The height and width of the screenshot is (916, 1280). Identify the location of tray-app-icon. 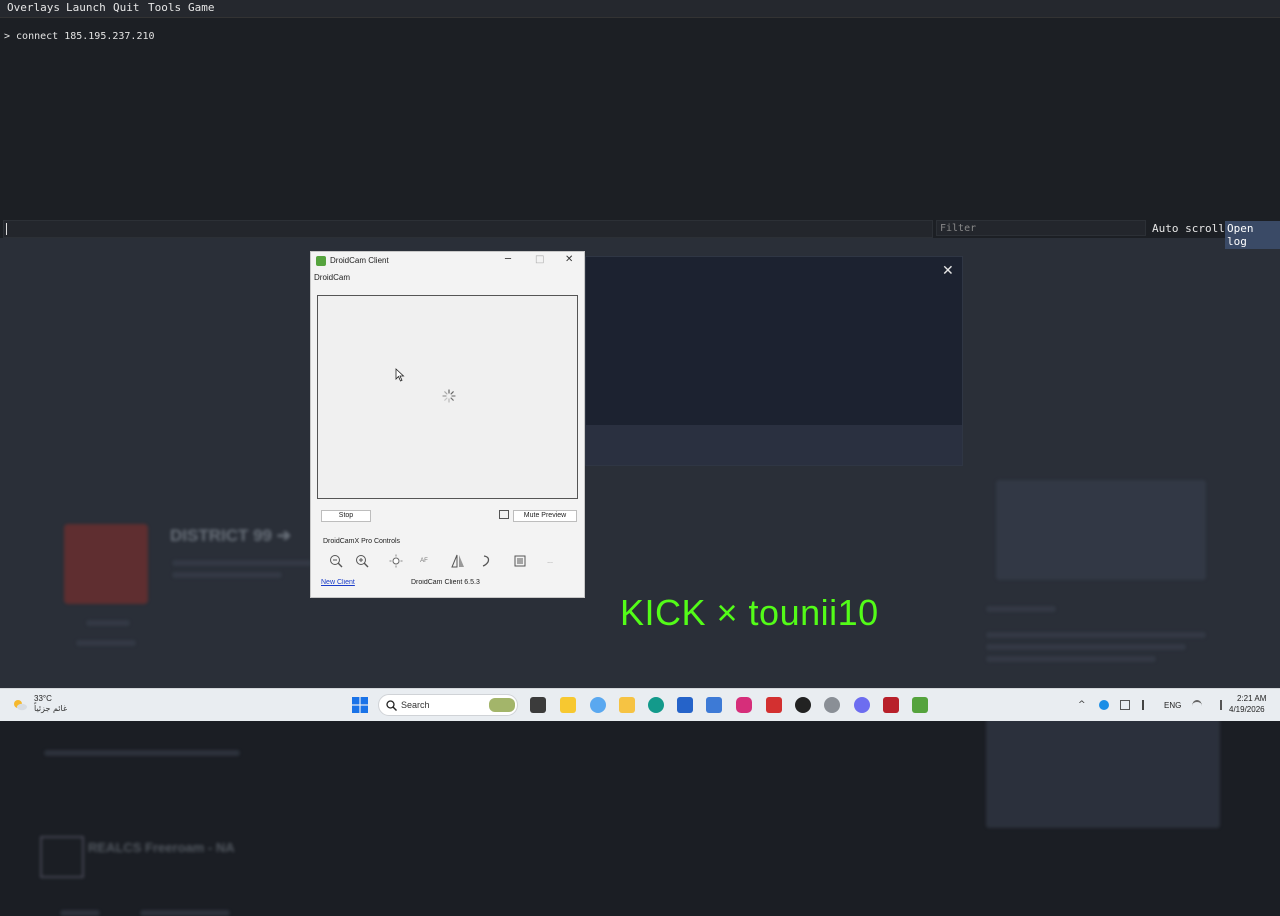
(1125, 705).